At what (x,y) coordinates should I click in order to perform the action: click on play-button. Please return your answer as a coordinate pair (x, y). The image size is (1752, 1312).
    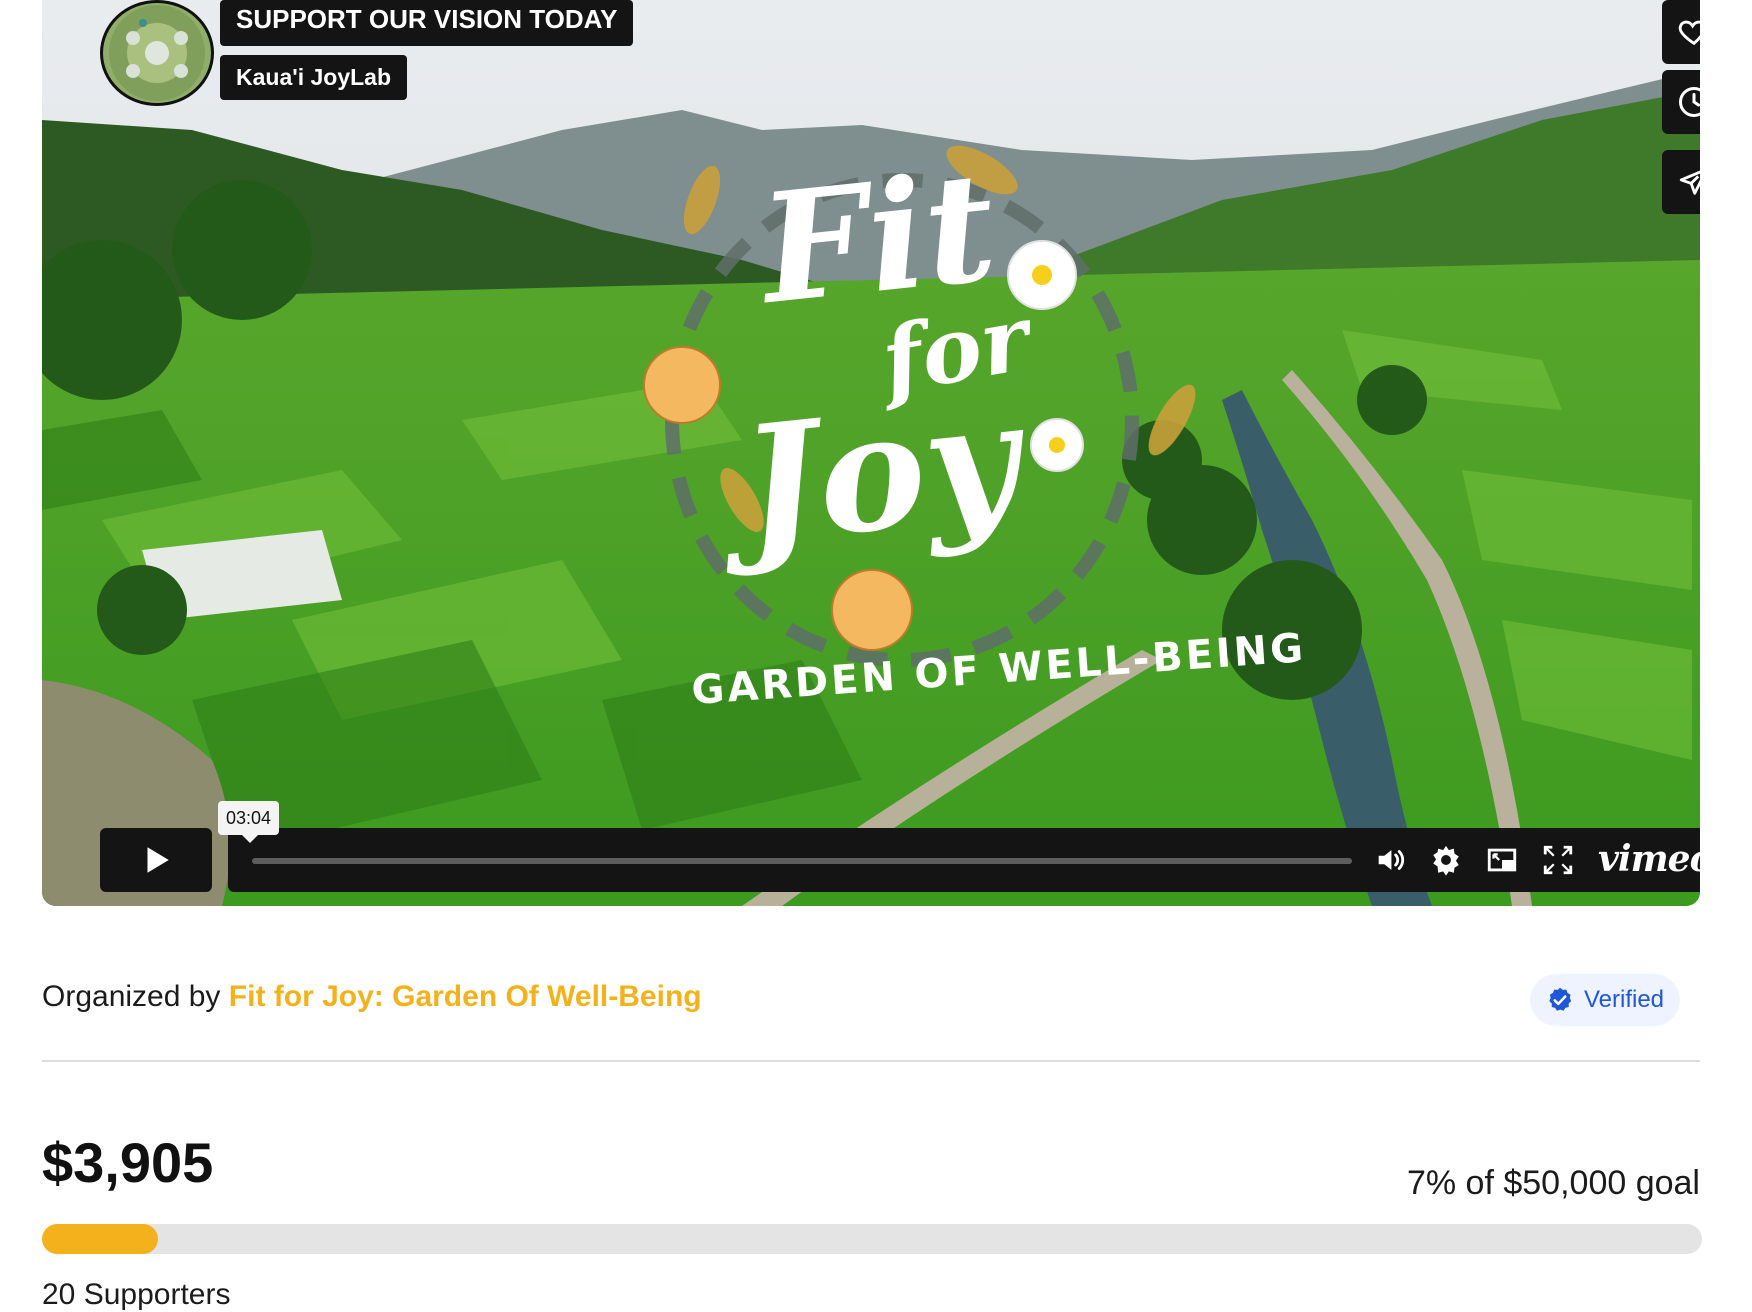
    Looking at the image, I should click on (156, 860).